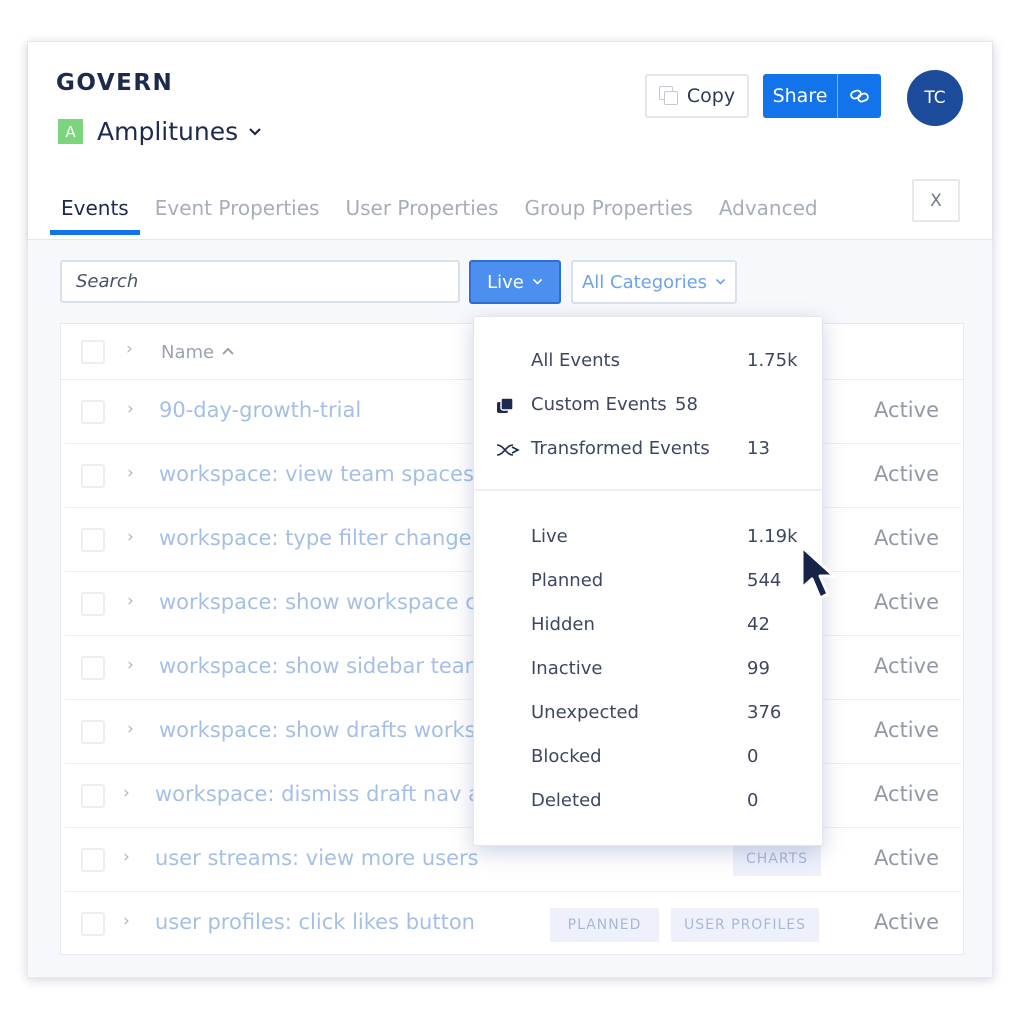  Describe the element at coordinates (566, 668) in the screenshot. I see `dropdown-item-inactive: Inactive` at that location.